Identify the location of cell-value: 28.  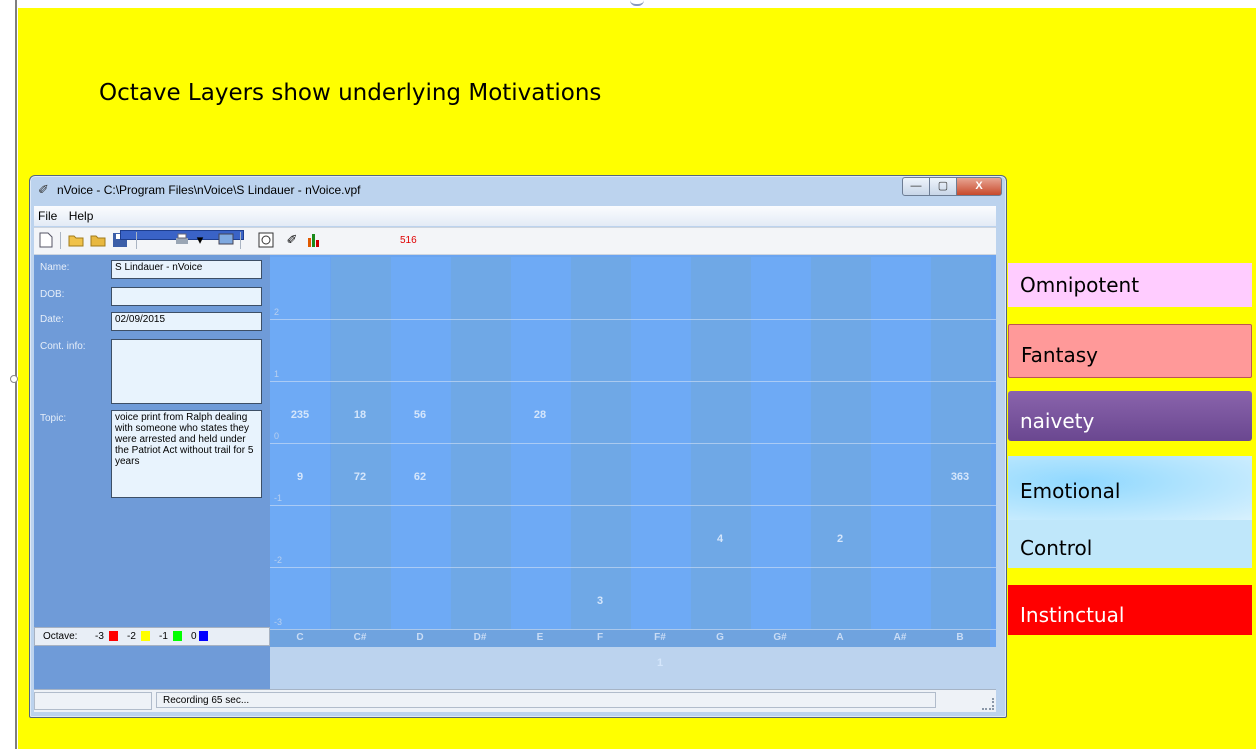
(540, 415).